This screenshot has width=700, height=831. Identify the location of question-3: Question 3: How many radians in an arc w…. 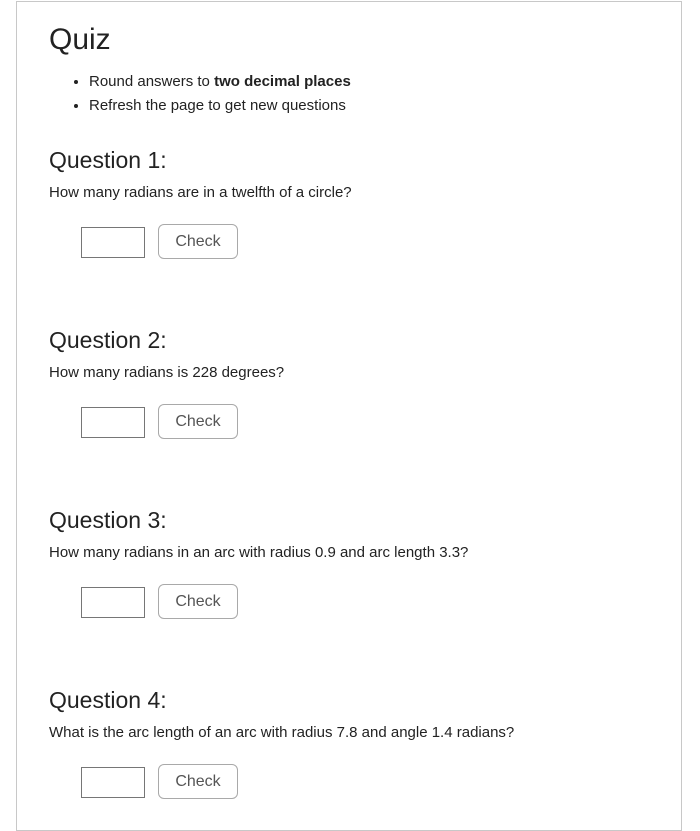
(359, 562).